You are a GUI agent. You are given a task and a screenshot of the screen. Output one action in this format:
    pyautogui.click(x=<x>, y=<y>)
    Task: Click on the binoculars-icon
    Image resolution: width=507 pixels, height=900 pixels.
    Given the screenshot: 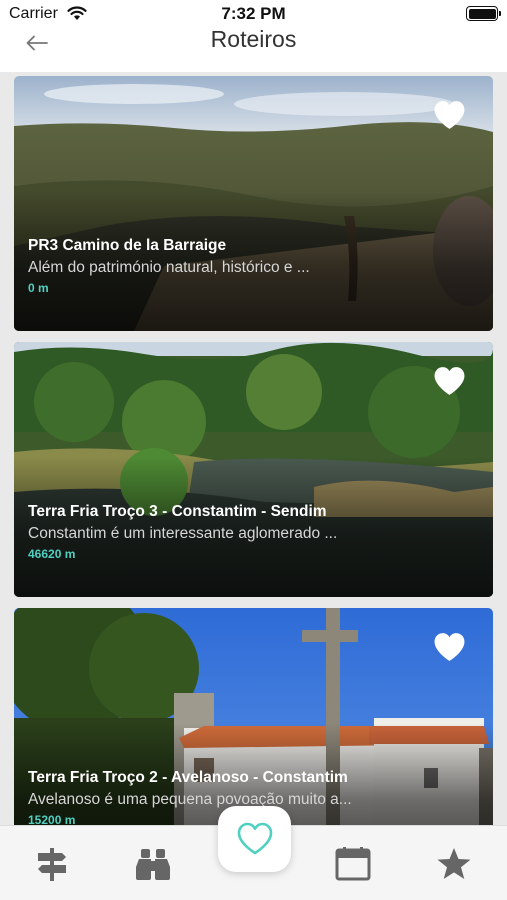 What is the action you would take?
    pyautogui.click(x=153, y=864)
    